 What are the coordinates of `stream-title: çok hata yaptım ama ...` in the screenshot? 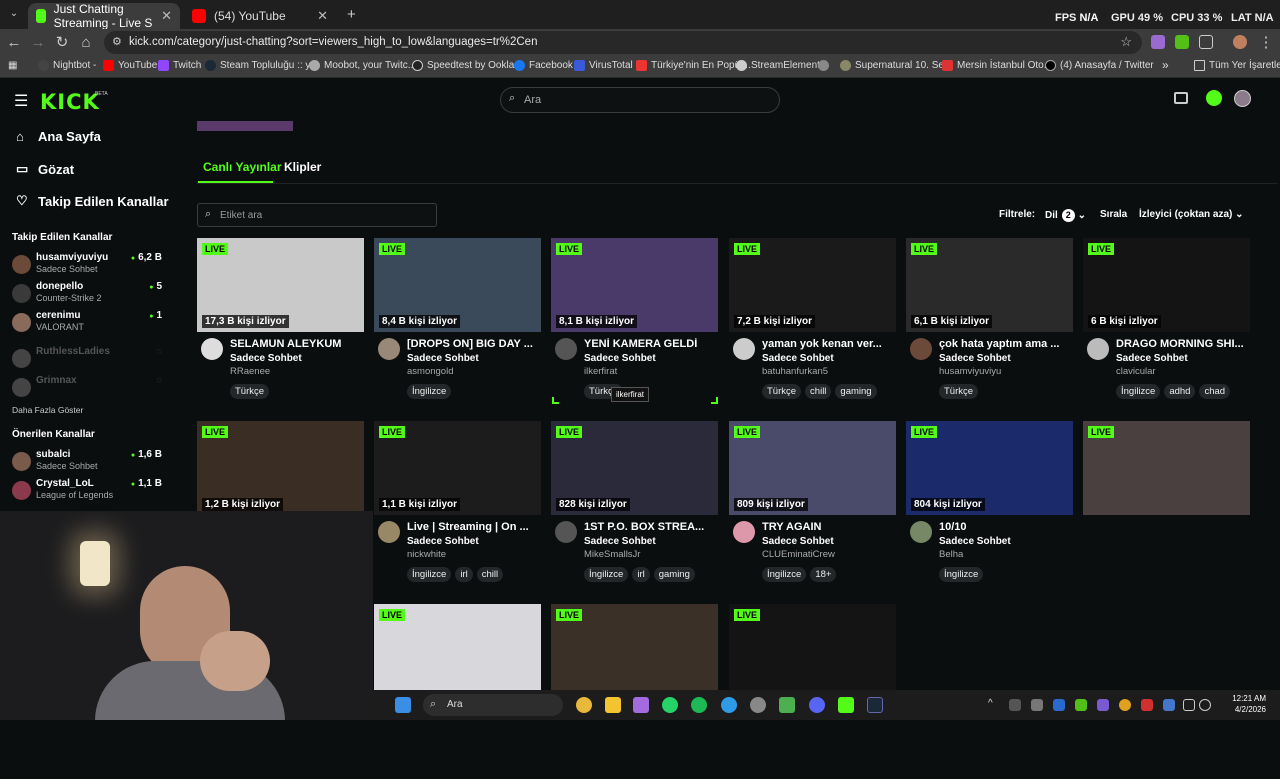 It's located at (1005, 344).